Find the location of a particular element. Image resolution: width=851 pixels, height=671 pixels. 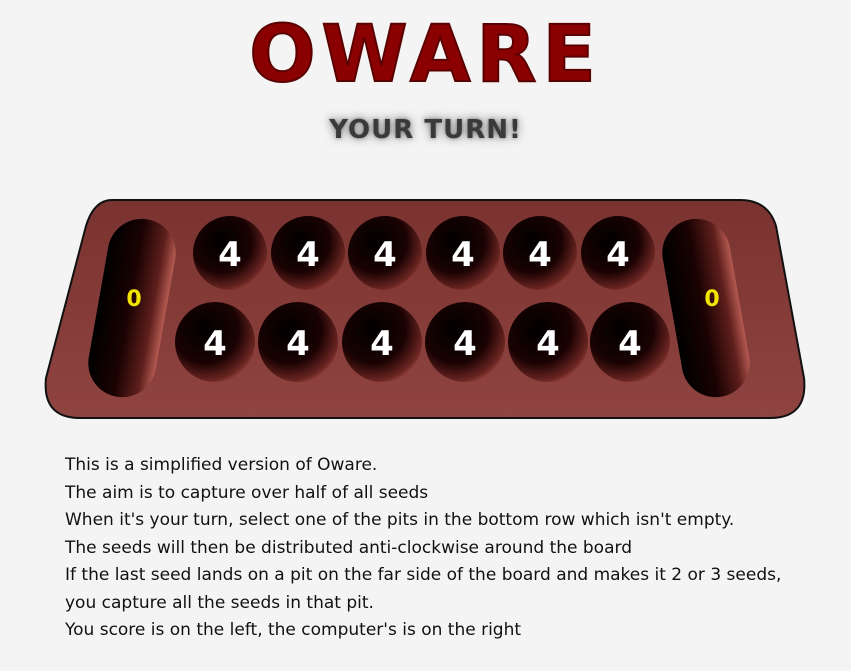

computer-score: 0 is located at coordinates (711, 299).